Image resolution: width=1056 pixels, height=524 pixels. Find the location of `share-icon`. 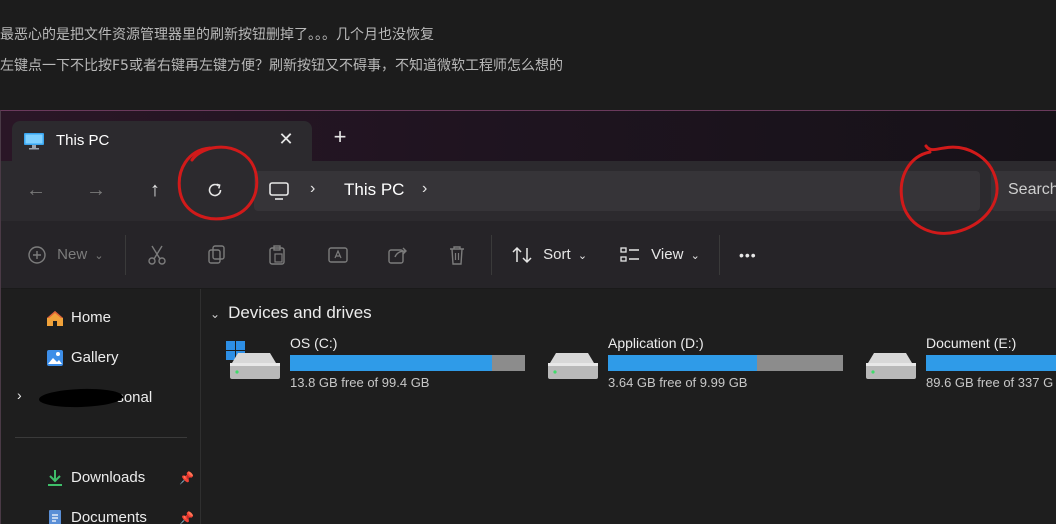

share-icon is located at coordinates (397, 255).